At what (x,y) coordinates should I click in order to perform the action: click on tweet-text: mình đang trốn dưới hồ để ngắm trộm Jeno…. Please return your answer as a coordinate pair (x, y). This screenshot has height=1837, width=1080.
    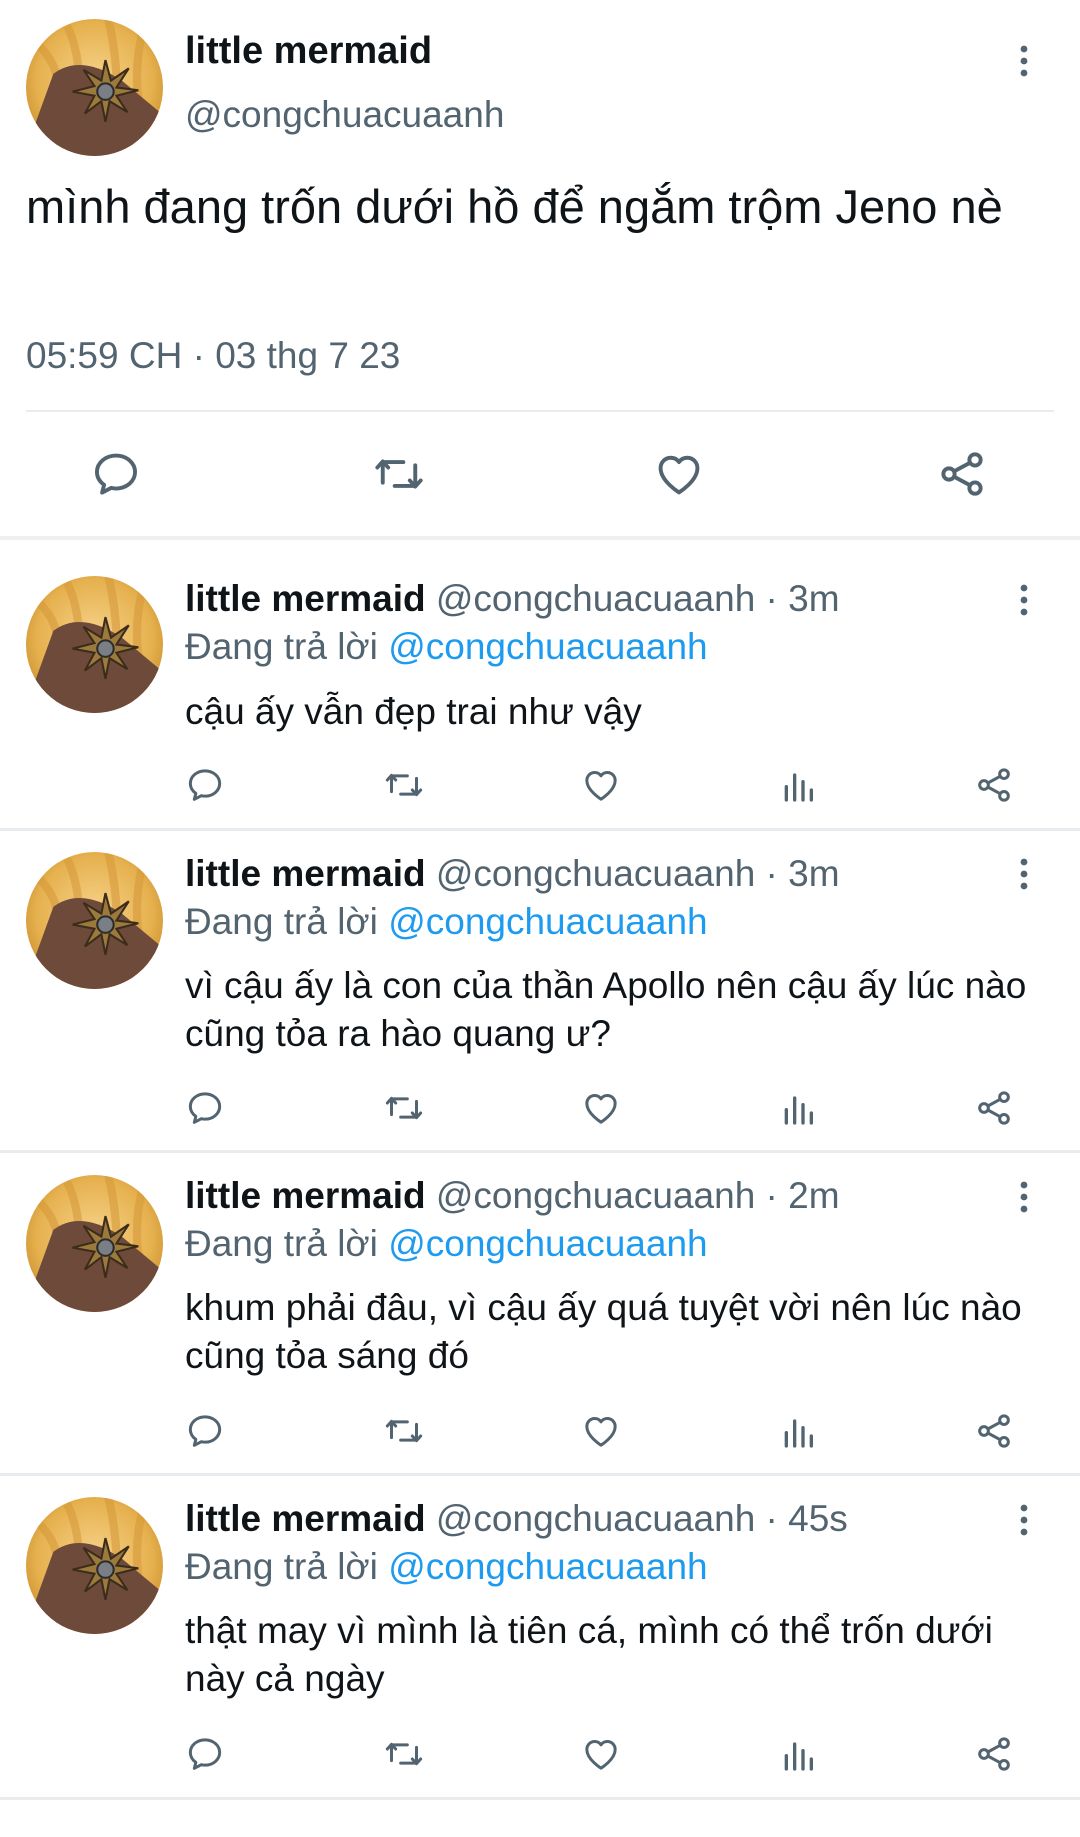
    Looking at the image, I should click on (514, 206).